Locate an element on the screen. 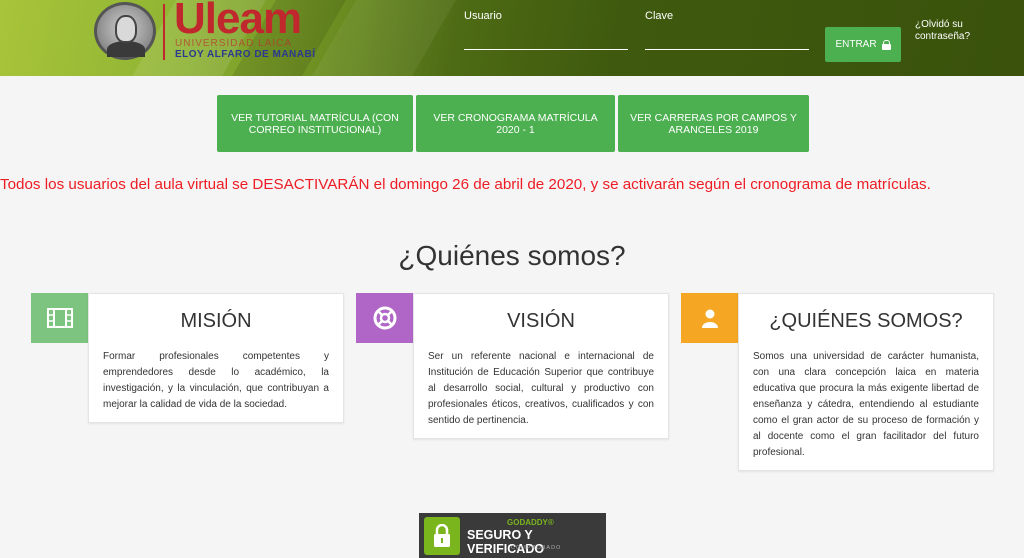 The height and width of the screenshot is (558, 1024). user-icon is located at coordinates (709, 318).